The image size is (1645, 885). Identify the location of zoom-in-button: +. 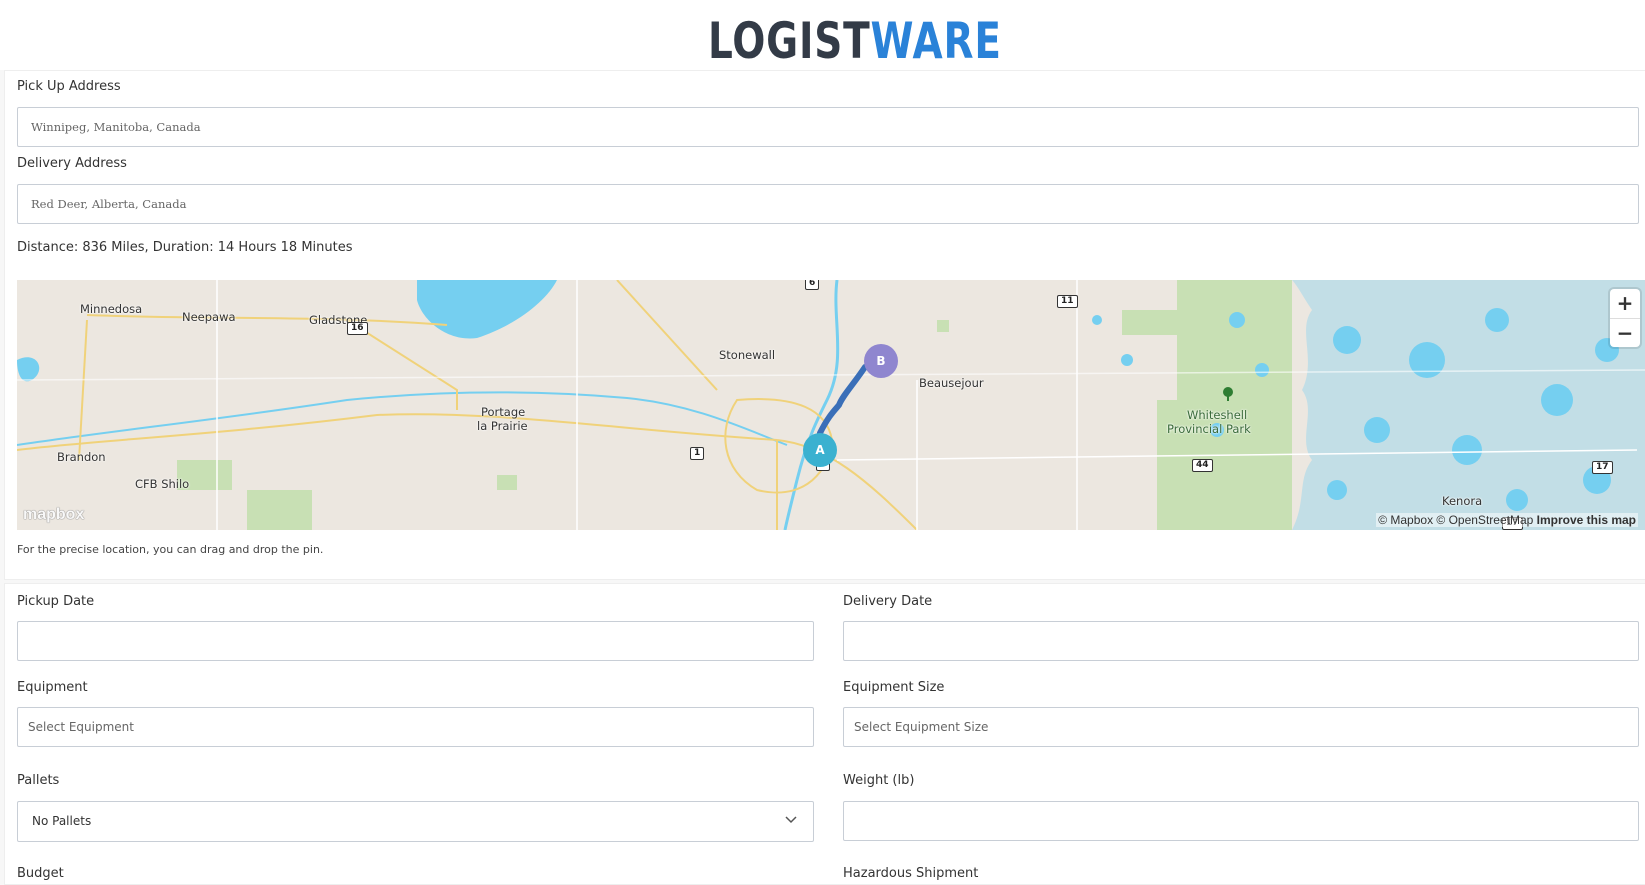
(1625, 303).